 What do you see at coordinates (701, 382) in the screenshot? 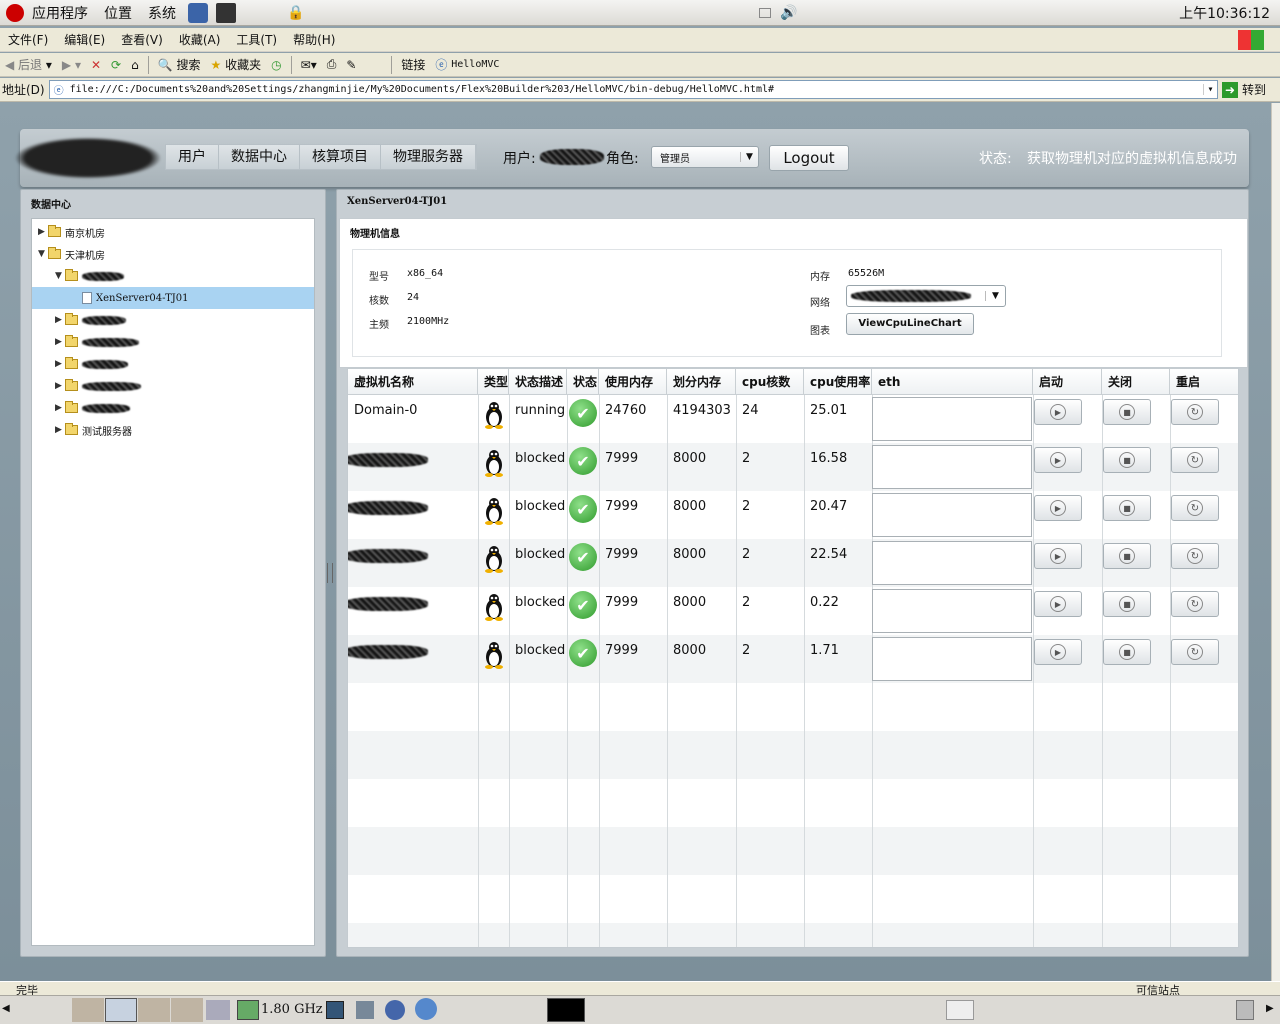
I see `grid-header: 划分内存` at bounding box center [701, 382].